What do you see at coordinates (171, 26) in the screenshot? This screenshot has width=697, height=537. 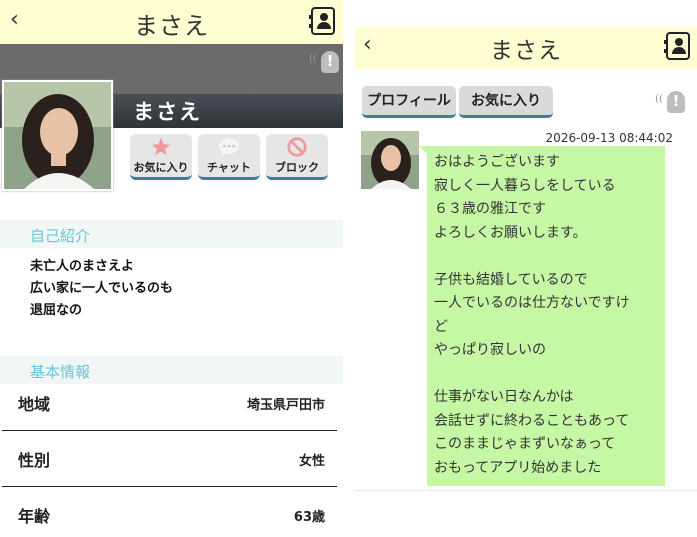 I see `profile-header-title: まさえ` at bounding box center [171, 26].